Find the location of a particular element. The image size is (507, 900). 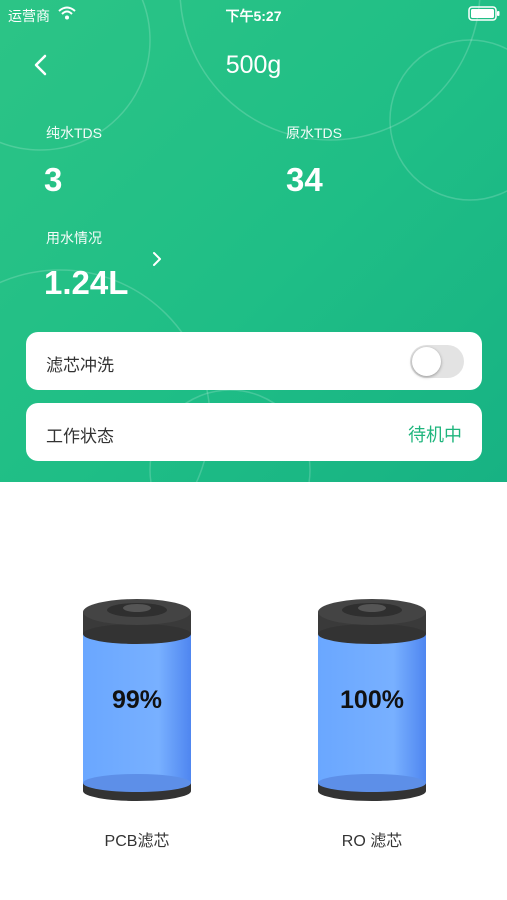

work-status-label: 工作状态 is located at coordinates (80, 436).